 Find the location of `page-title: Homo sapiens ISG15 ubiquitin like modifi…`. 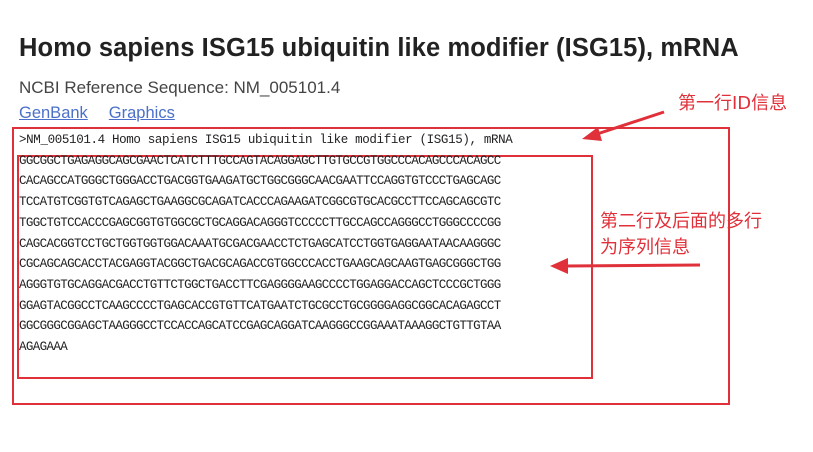

page-title: Homo sapiens ISG15 ubiquitin like modifi… is located at coordinates (379, 48).